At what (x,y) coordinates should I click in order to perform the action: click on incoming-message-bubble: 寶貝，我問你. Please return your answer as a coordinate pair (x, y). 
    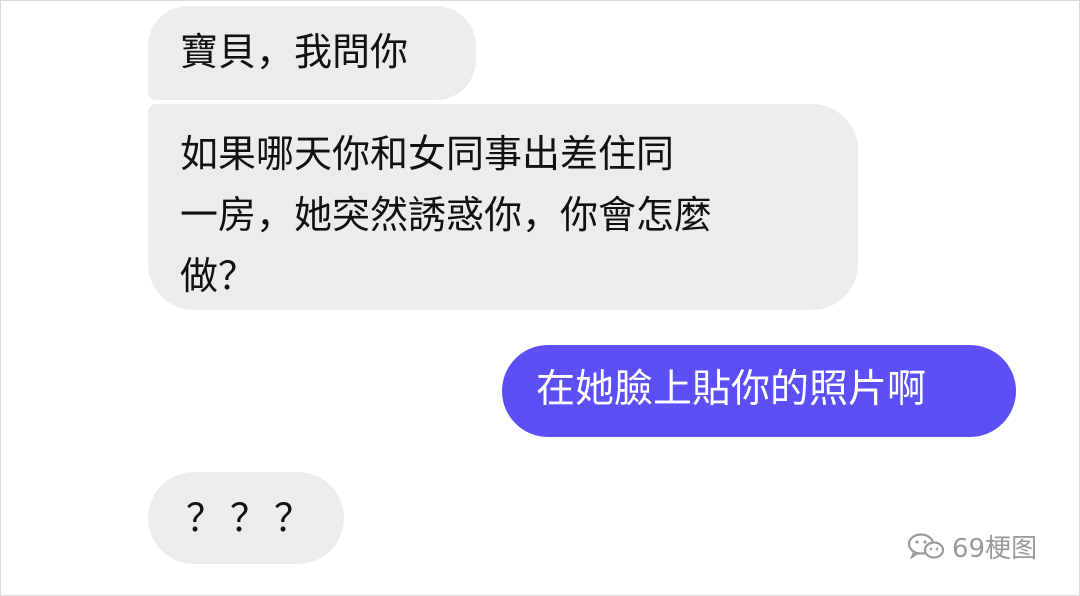
    Looking at the image, I should click on (312, 53).